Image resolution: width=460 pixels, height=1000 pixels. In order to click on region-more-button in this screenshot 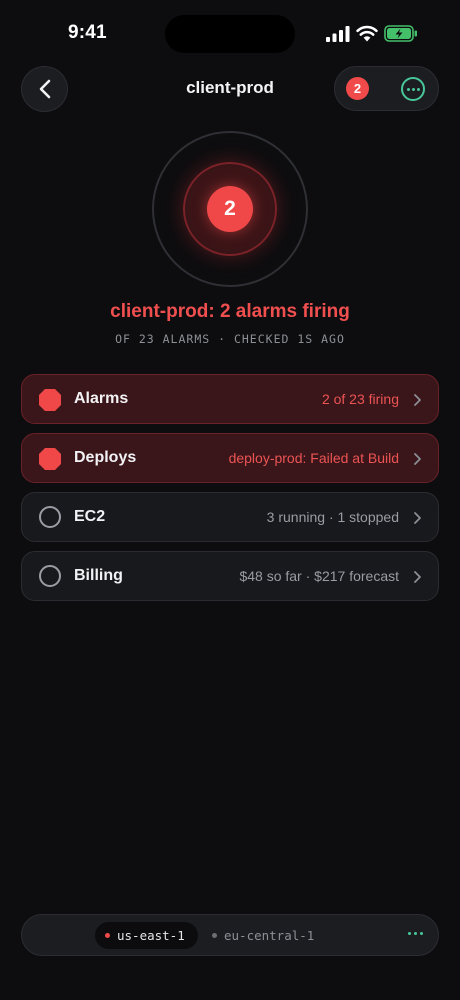, I will do `click(415, 933)`.